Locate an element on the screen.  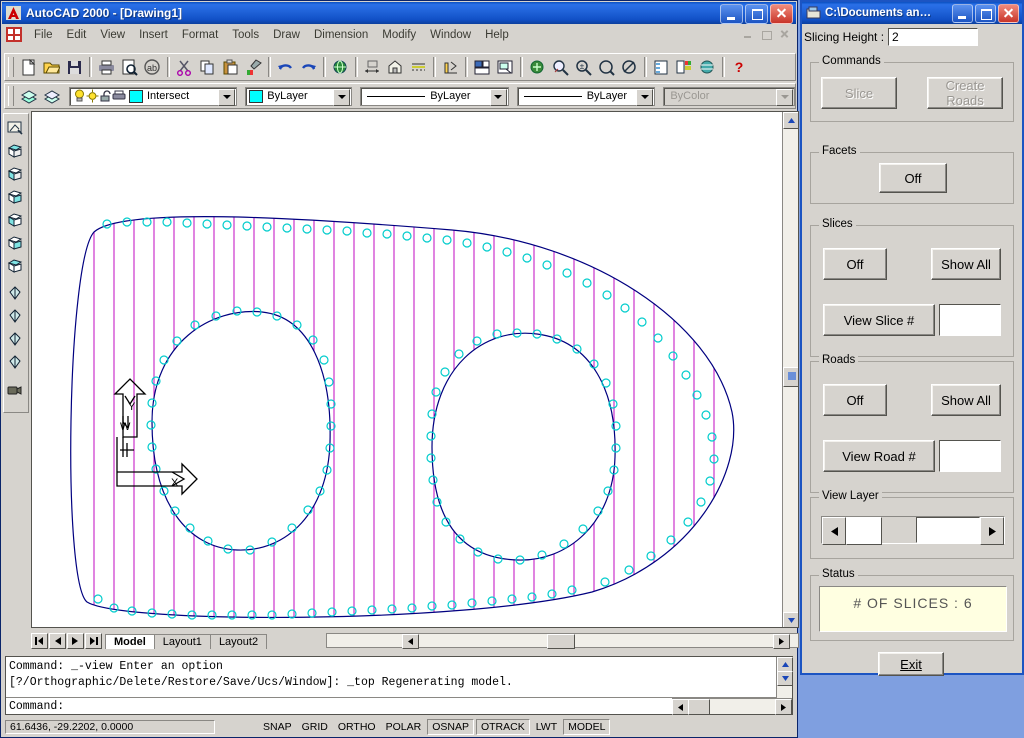
status-toggle-otrack: OTRACK is located at coordinates (502, 727).